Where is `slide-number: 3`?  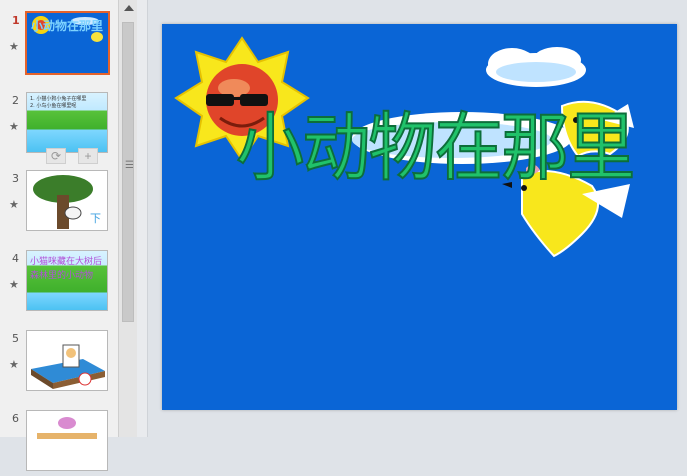 slide-number: 3 is located at coordinates (15, 178).